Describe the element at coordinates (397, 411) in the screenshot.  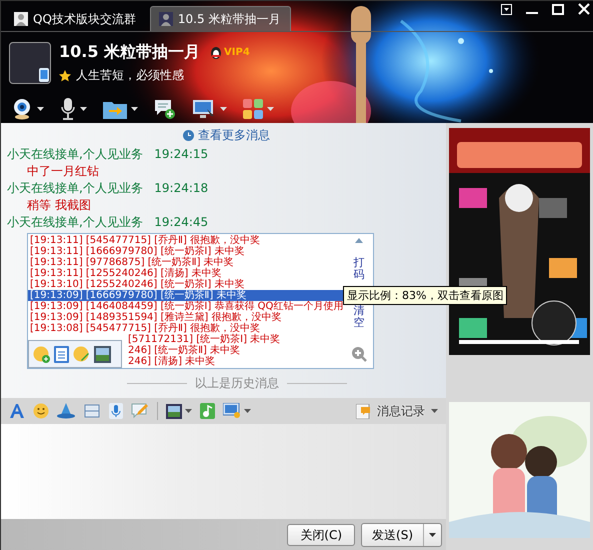
I see `message-history-button: 消息记录` at that location.